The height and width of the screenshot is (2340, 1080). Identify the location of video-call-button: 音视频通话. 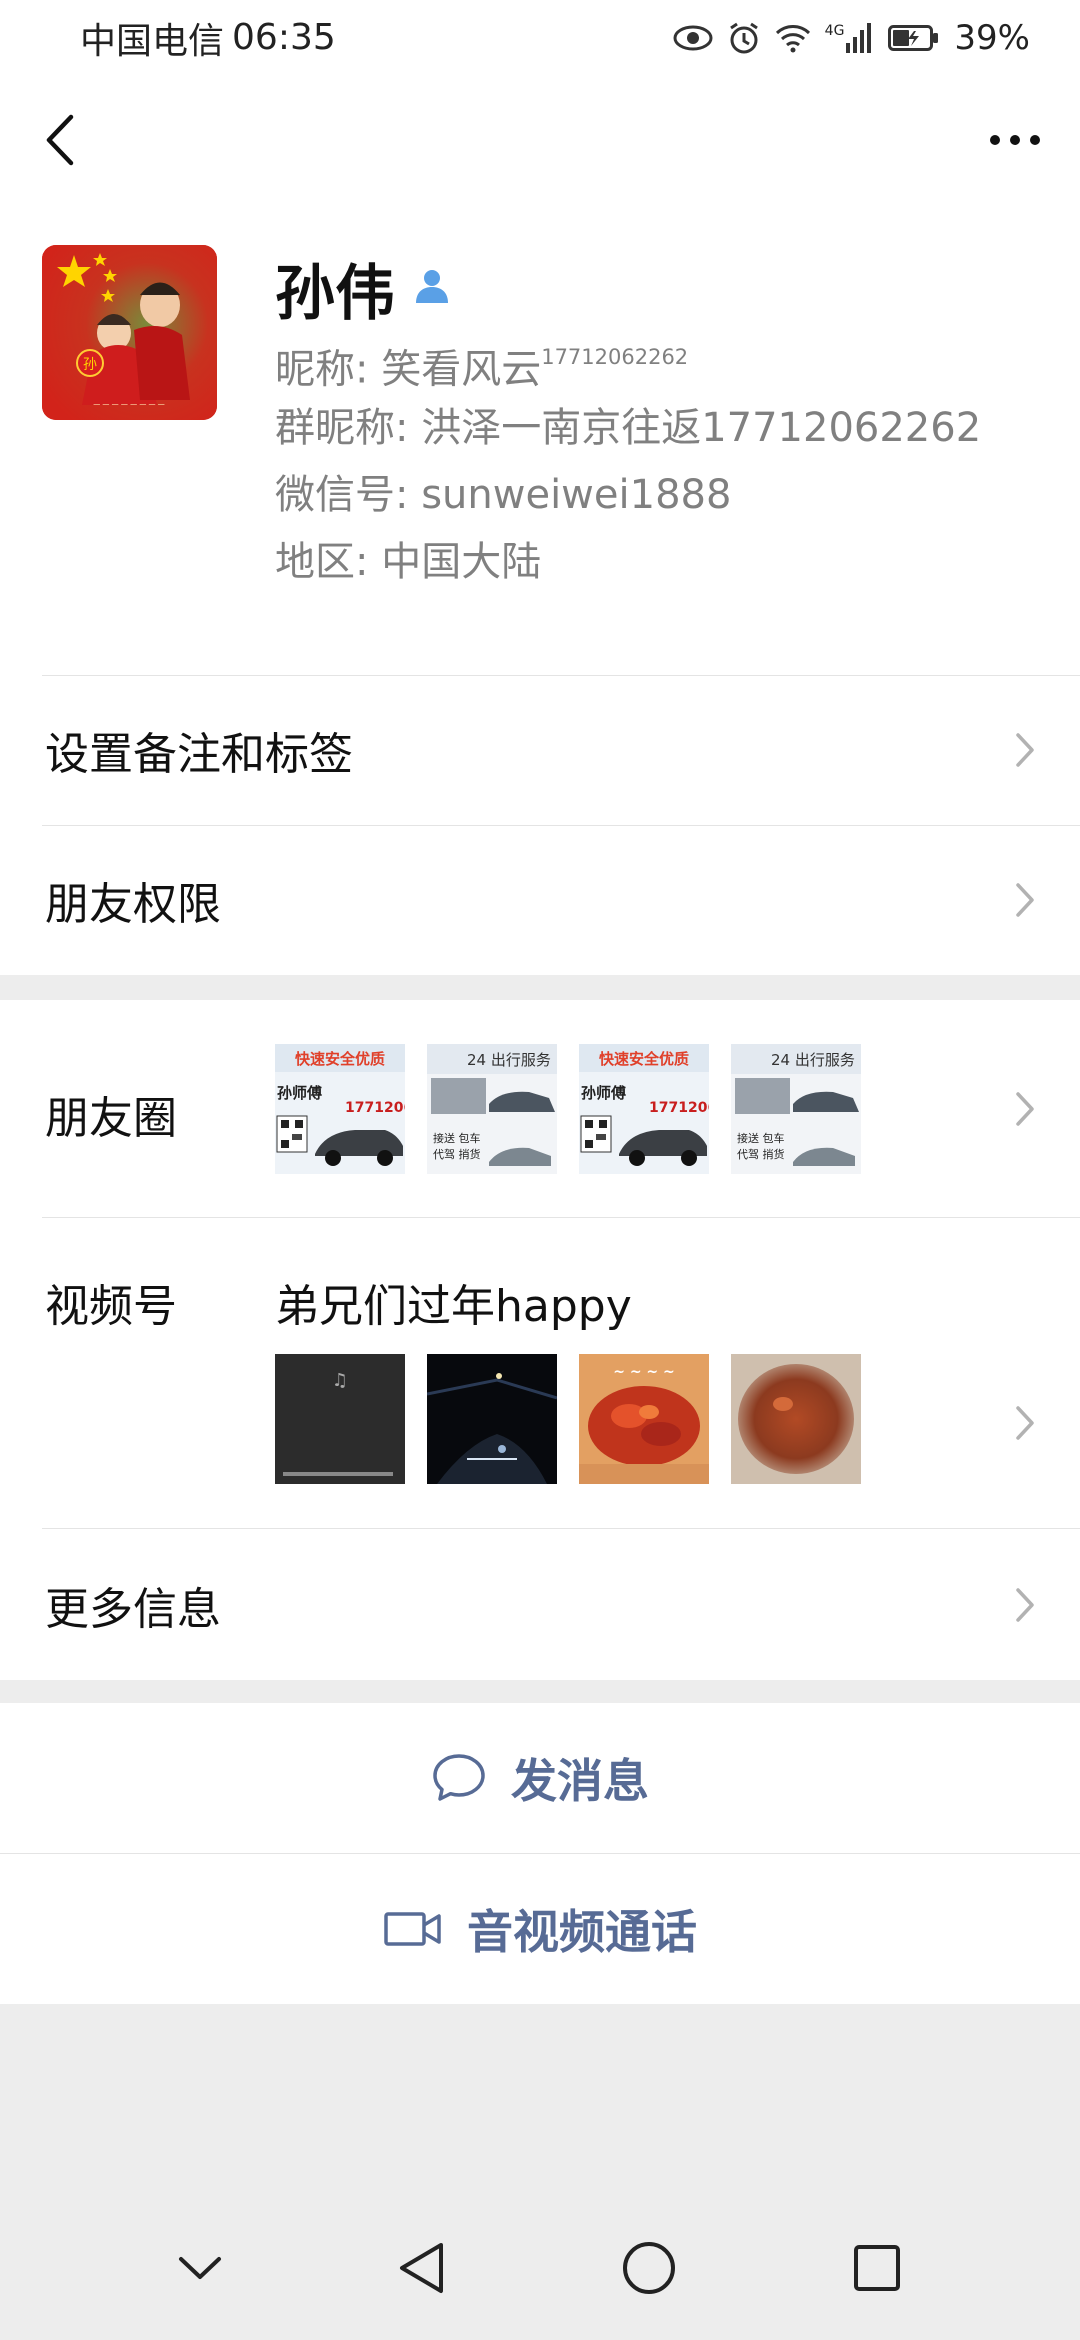
(540, 1929).